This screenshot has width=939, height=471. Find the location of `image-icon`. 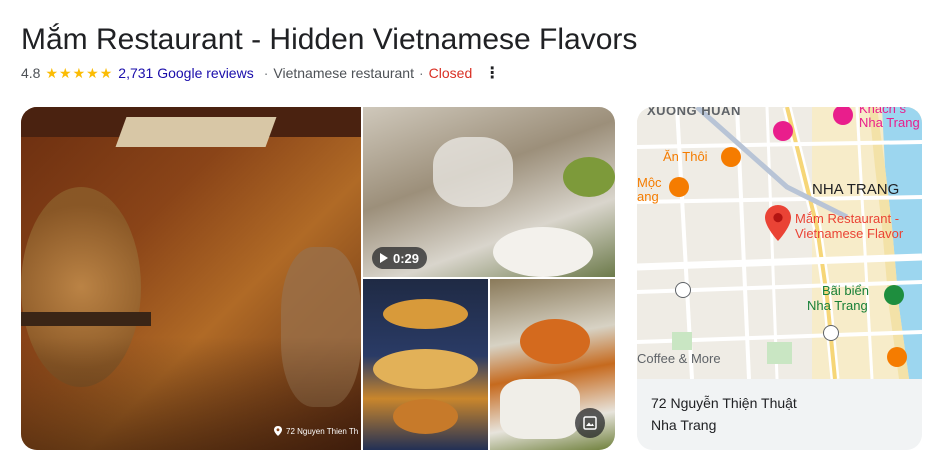

image-icon is located at coordinates (590, 423).